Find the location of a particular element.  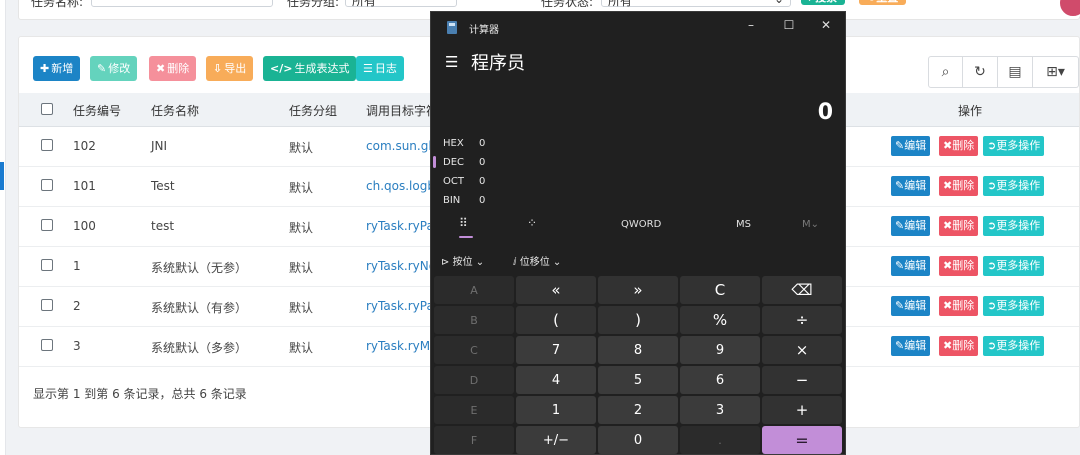

minimize-icon: – is located at coordinates (751, 25).